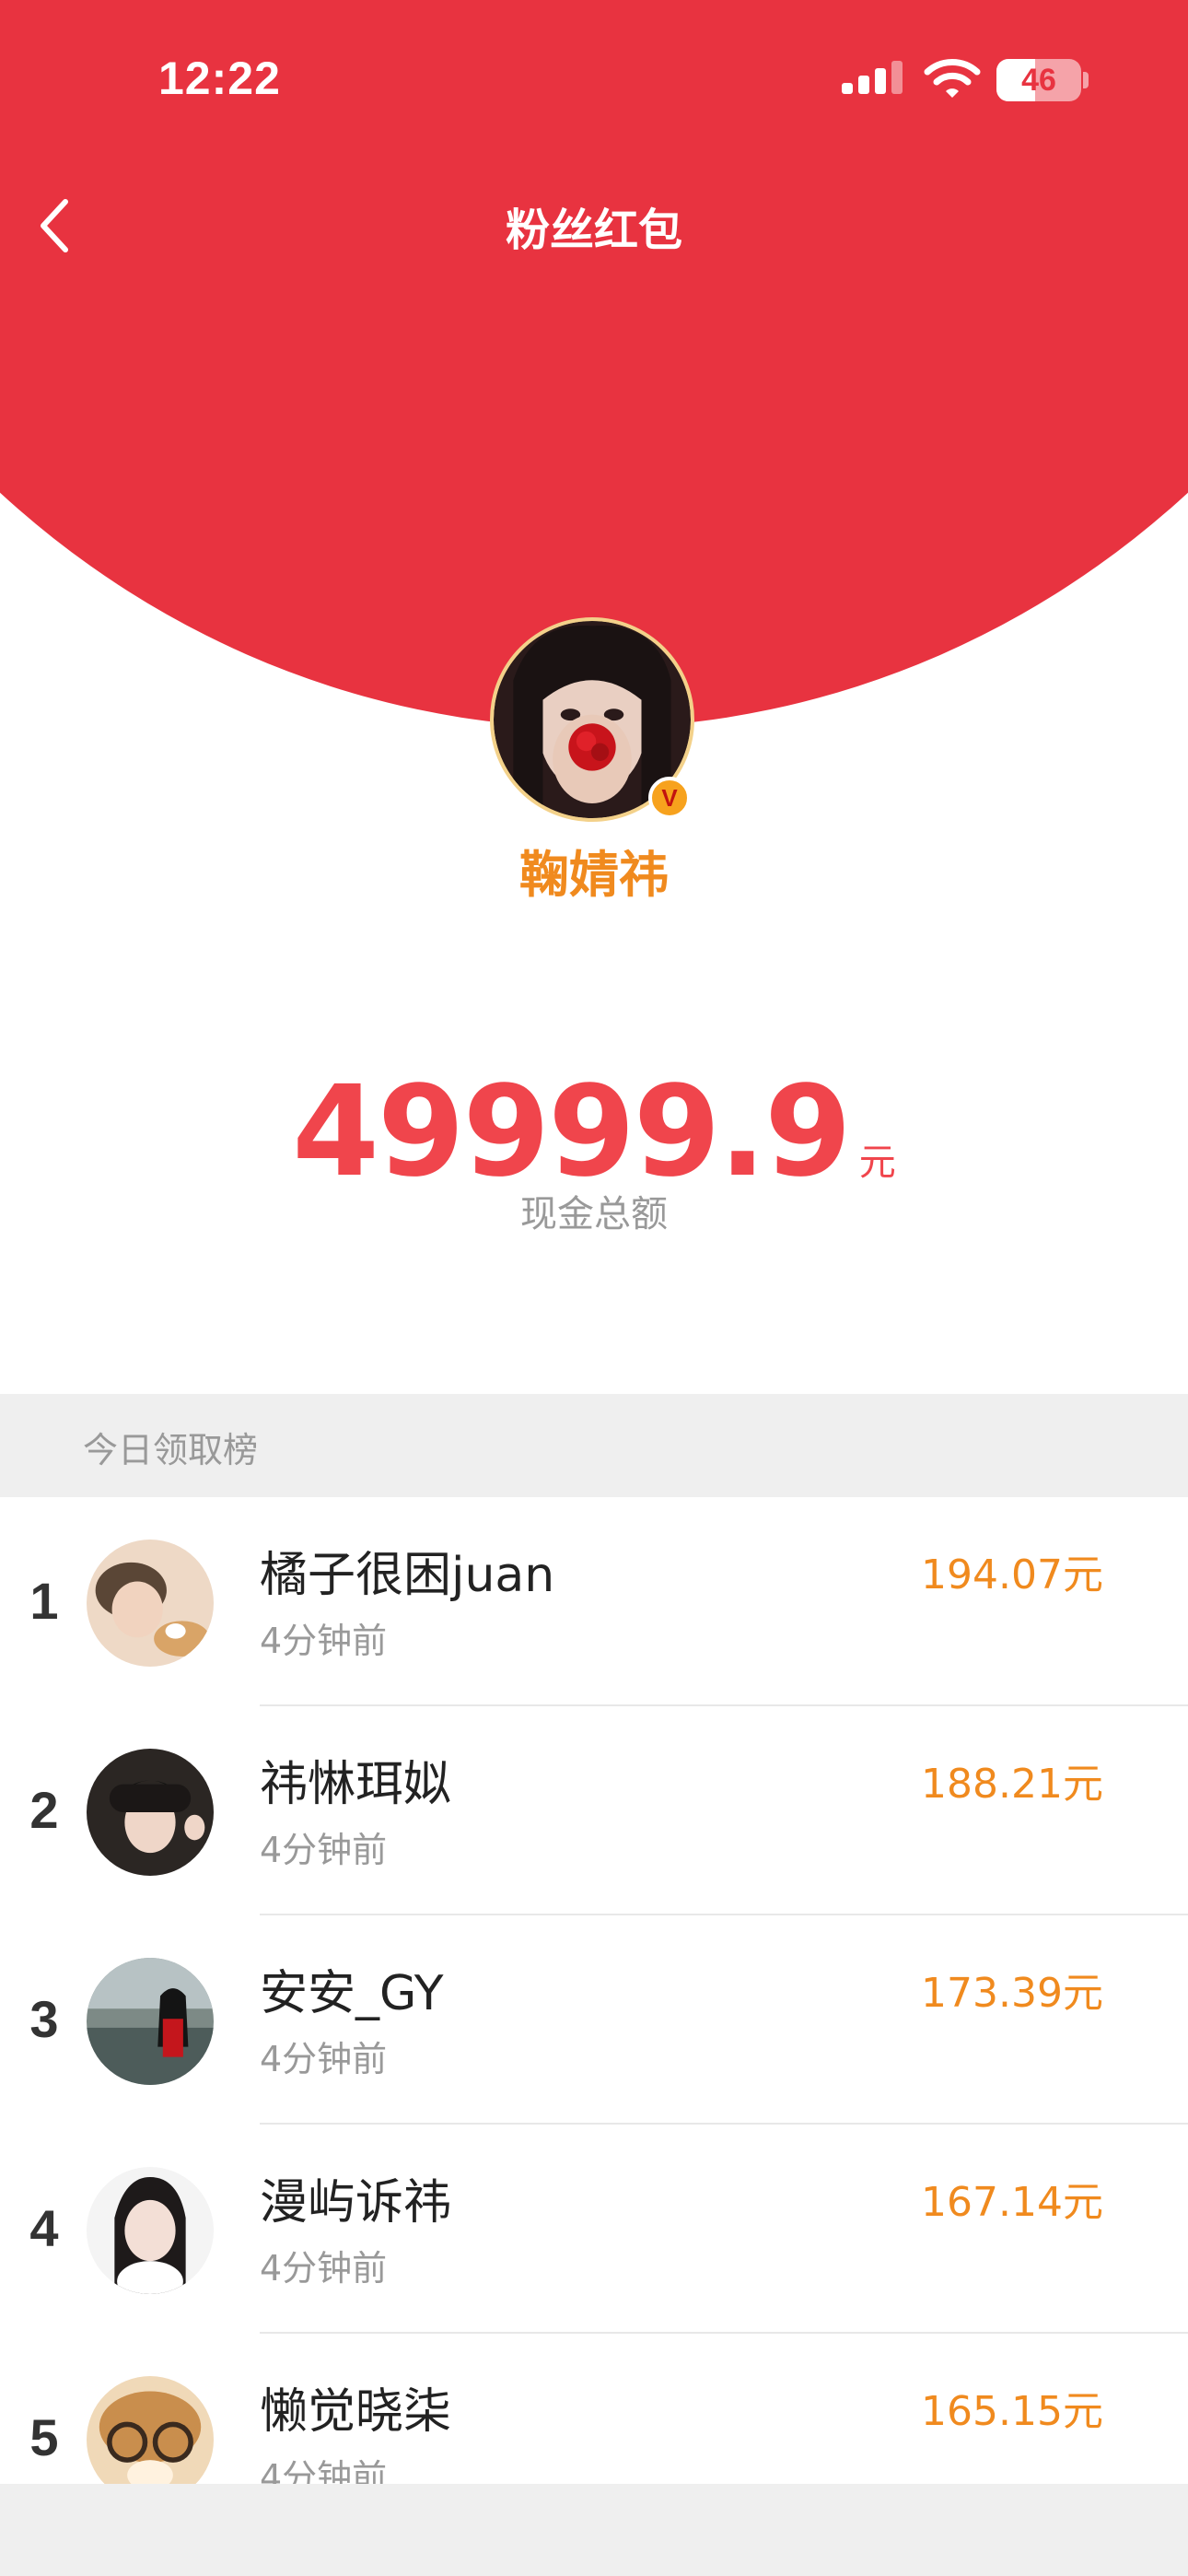 The image size is (1188, 2576). What do you see at coordinates (407, 1575) in the screenshot?
I see `user-name: 橘子很困juan` at bounding box center [407, 1575].